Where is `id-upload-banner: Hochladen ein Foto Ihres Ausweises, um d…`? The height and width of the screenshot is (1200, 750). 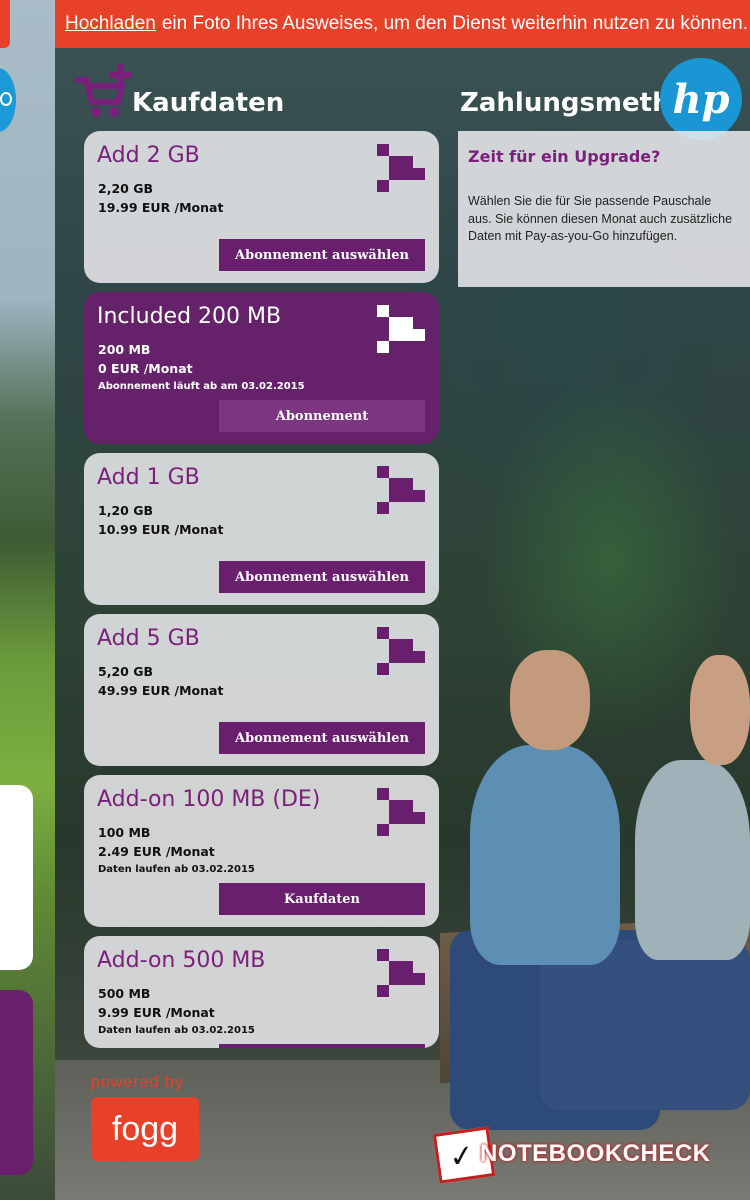
id-upload-banner: Hochladen ein Foto Ihres Ausweises, um d… is located at coordinates (402, 24).